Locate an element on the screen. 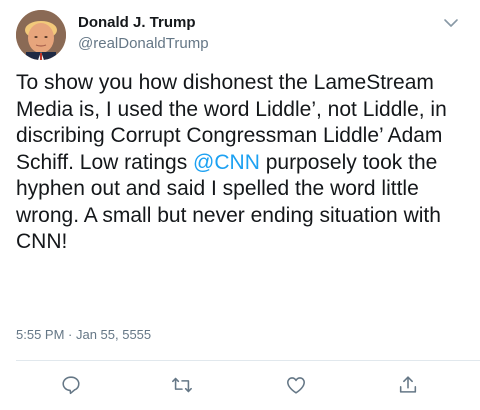 Image resolution: width=480 pixels, height=410 pixels. user-handle: @realDonaldTrump is located at coordinates (143, 44).